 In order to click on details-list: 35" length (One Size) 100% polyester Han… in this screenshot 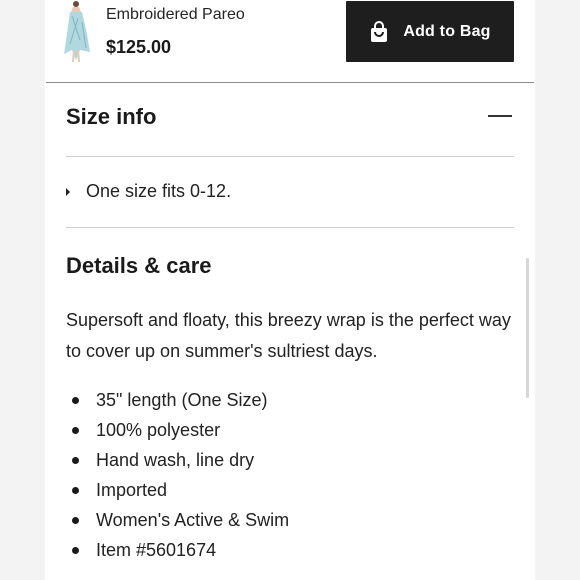, I will do `click(177, 475)`.